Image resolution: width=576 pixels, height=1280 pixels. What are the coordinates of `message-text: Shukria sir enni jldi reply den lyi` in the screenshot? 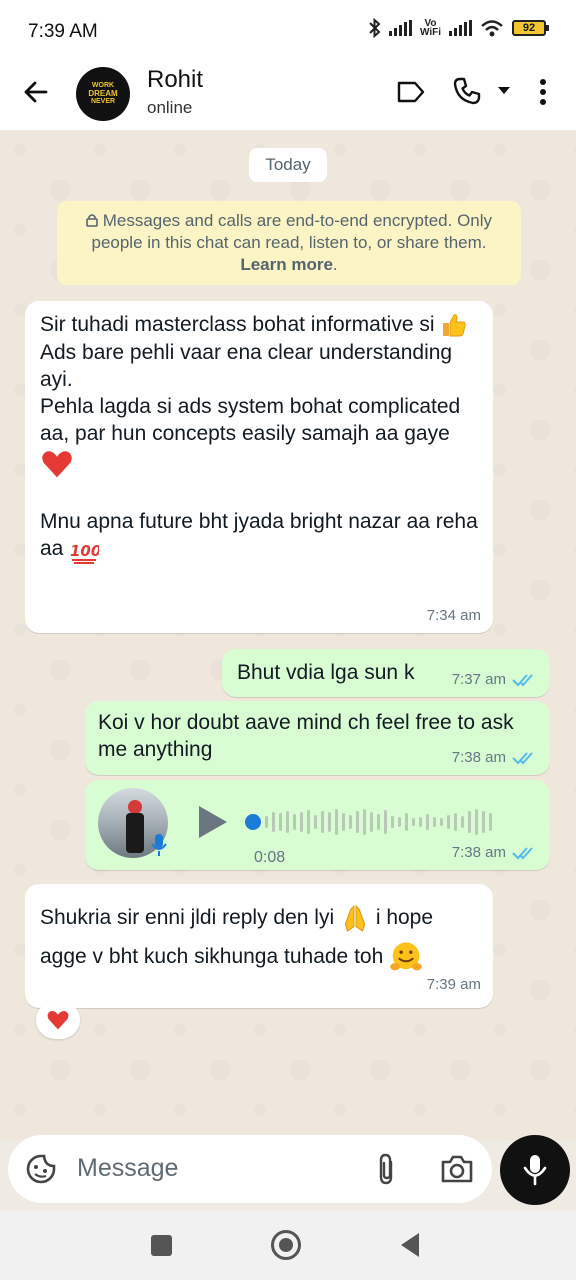 It's located at (187, 917).